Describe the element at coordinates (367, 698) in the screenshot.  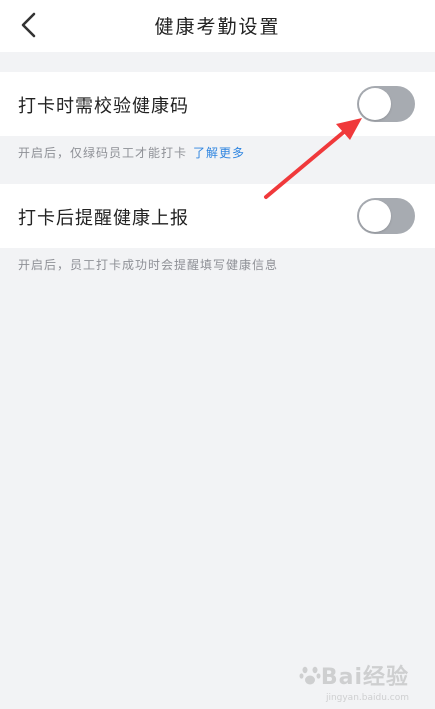
I see `watermark-subtext: jingyan.baidu.com` at that location.